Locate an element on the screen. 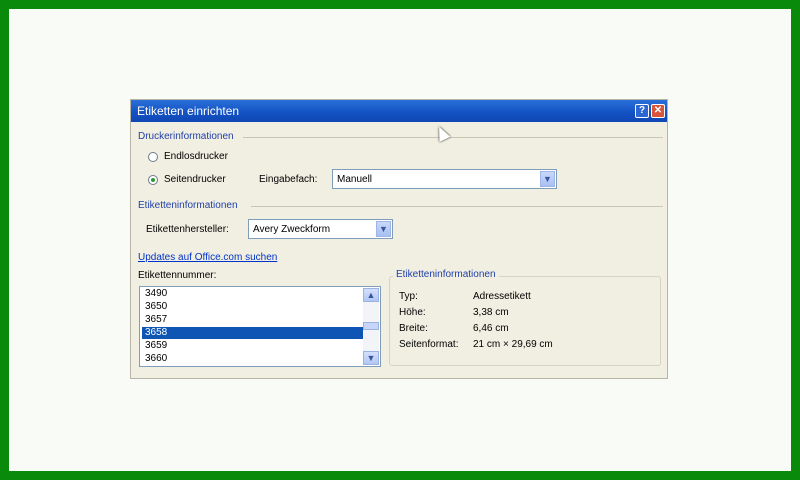 The width and height of the screenshot is (800, 480). details-group is located at coordinates (525, 321).